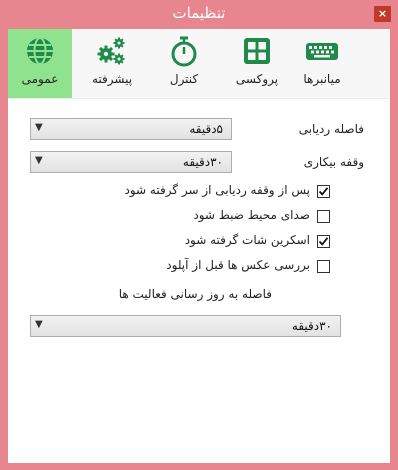  Describe the element at coordinates (131, 162) in the screenshot. I see `idle-pause-select: ▼ ۳۰دقیقه` at that location.